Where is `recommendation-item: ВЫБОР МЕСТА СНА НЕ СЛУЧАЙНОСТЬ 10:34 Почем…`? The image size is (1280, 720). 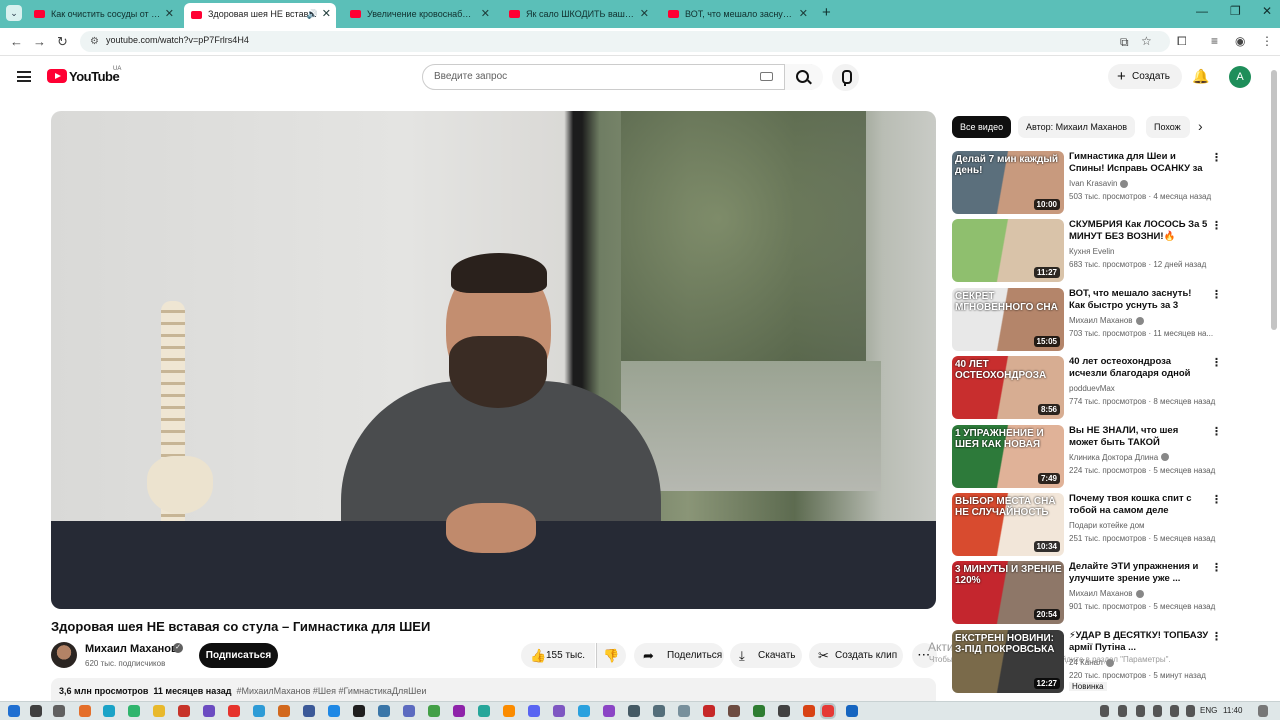 recommendation-item: ВЫБОР МЕСТА СНА НЕ СЛУЧАЙНОСТЬ 10:34 Почем… is located at coordinates (1088, 525).